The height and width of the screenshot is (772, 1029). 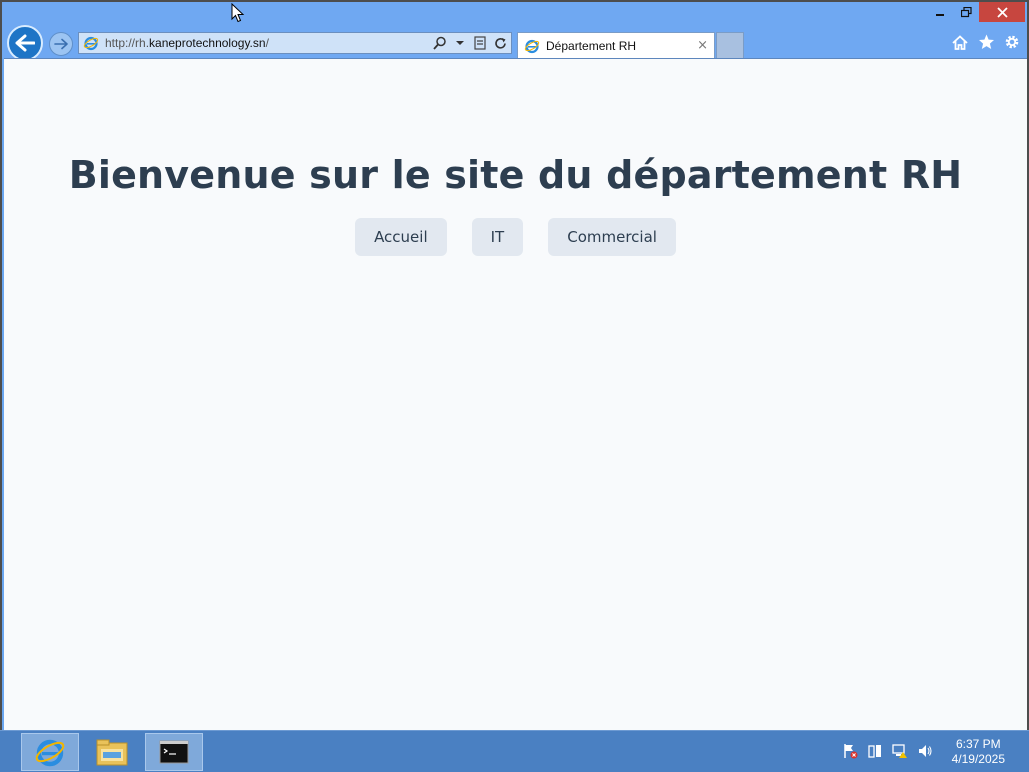 I want to click on star-icon, so click(x=986, y=41).